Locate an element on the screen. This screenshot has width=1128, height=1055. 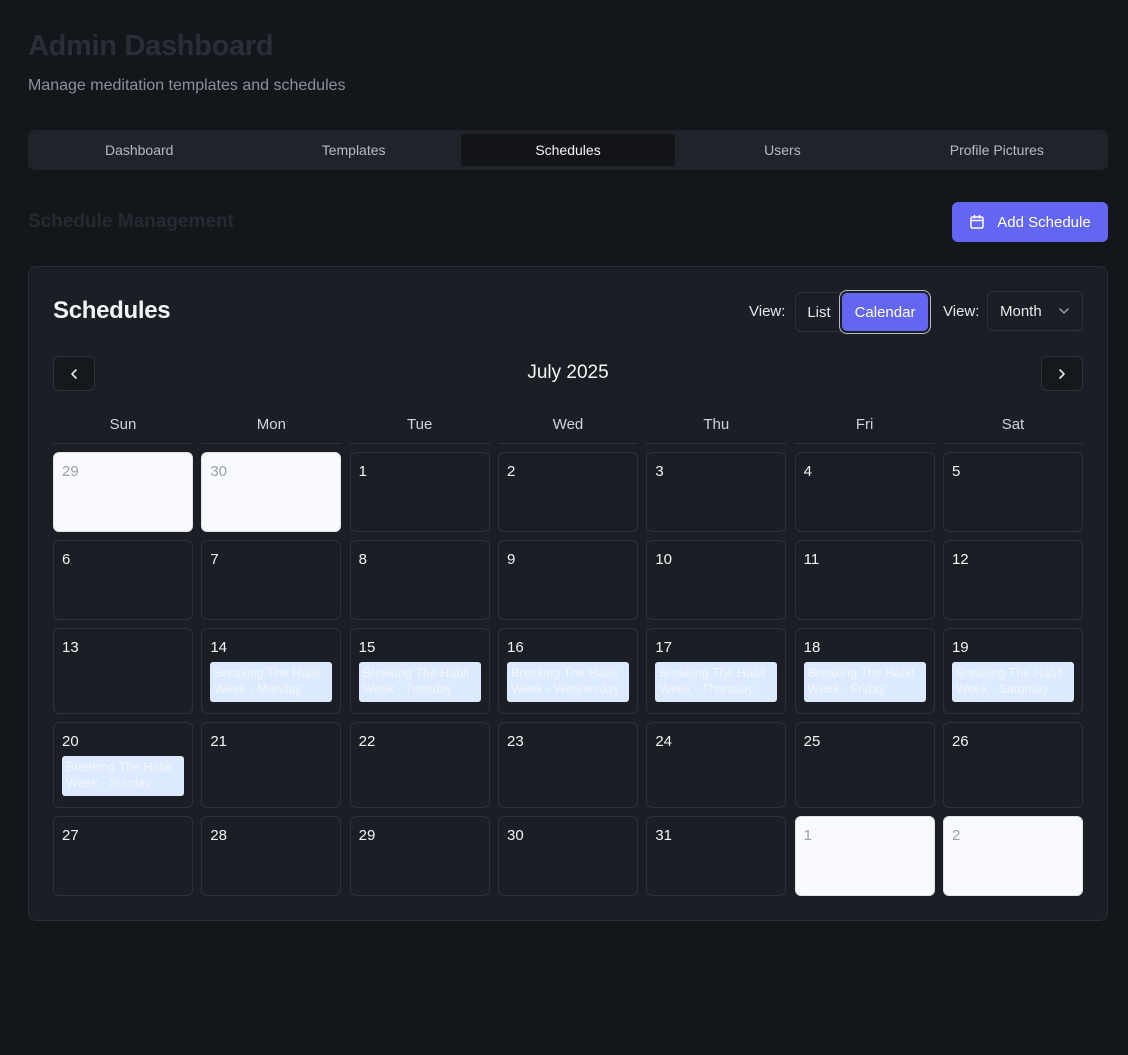
day-number: 21 is located at coordinates (219, 741).